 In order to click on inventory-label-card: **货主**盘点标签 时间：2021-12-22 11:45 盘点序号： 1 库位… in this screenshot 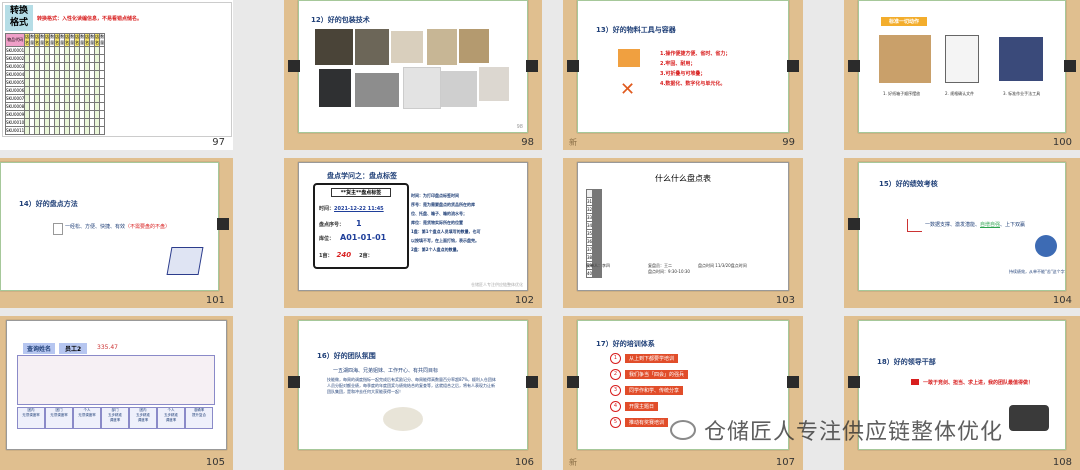, I will do `click(361, 226)`.